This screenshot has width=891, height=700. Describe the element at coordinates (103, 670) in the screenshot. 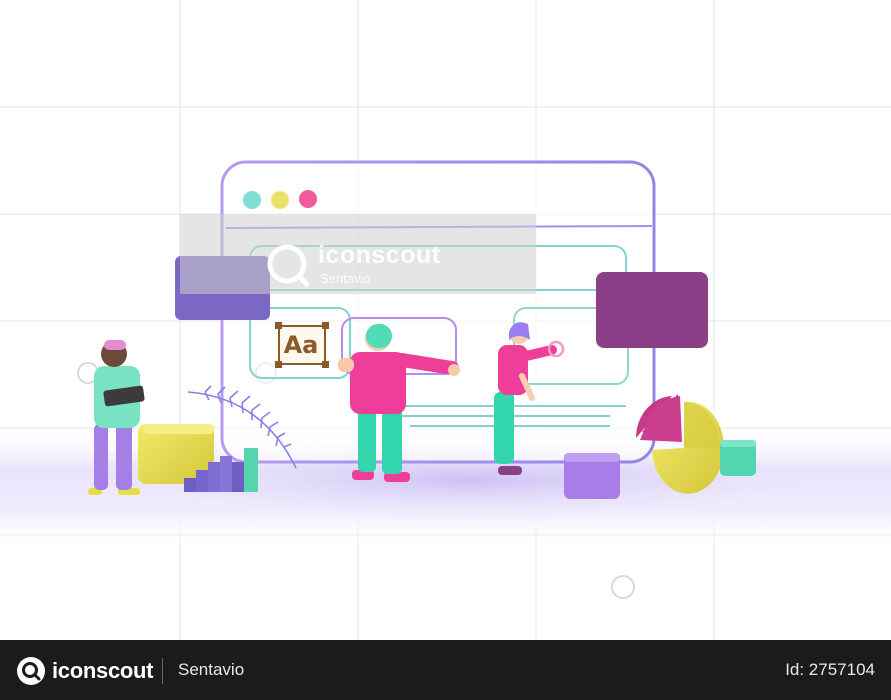

I see `footer-brand-name: iconscout` at that location.